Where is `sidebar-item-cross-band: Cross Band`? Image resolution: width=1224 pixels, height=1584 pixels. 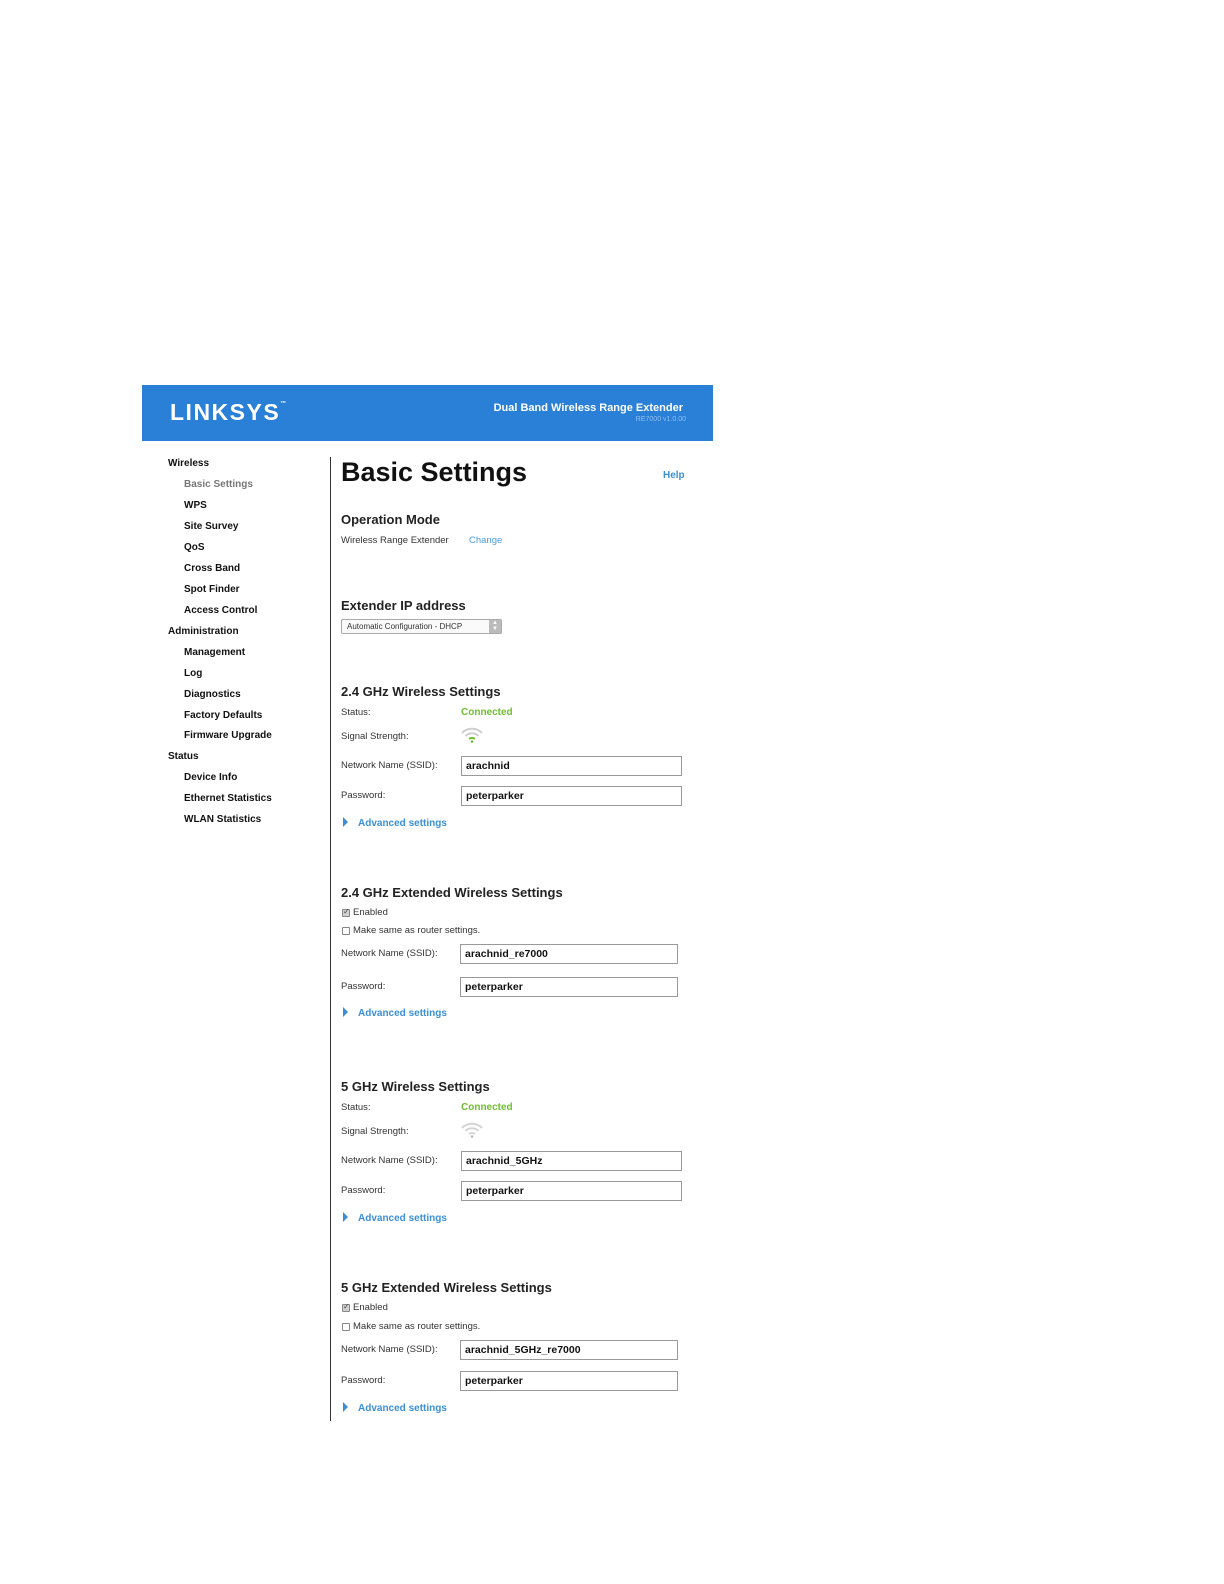
sidebar-item-cross-band: Cross Band is located at coordinates (212, 568).